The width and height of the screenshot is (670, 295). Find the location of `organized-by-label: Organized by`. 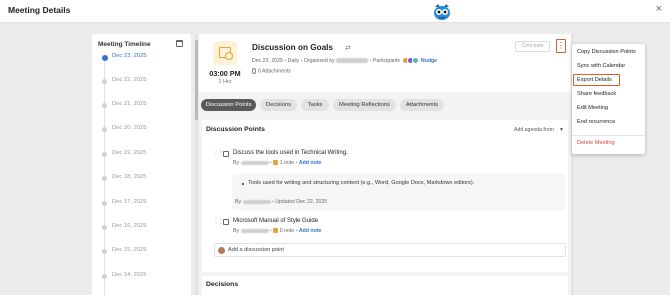

organized-by-label: Organized by is located at coordinates (319, 60).